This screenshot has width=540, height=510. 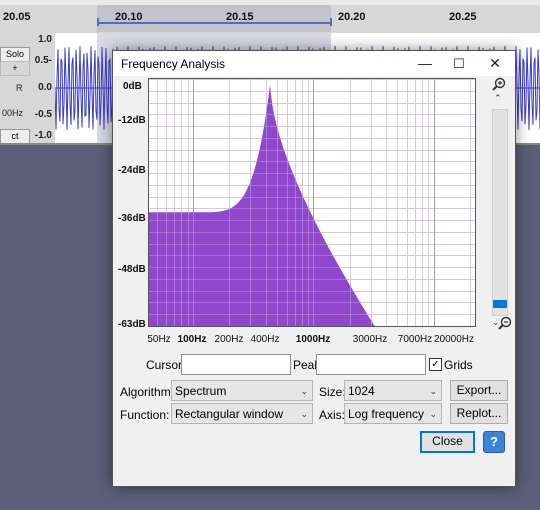 What do you see at coordinates (494, 442) in the screenshot?
I see `help-icon: ?` at bounding box center [494, 442].